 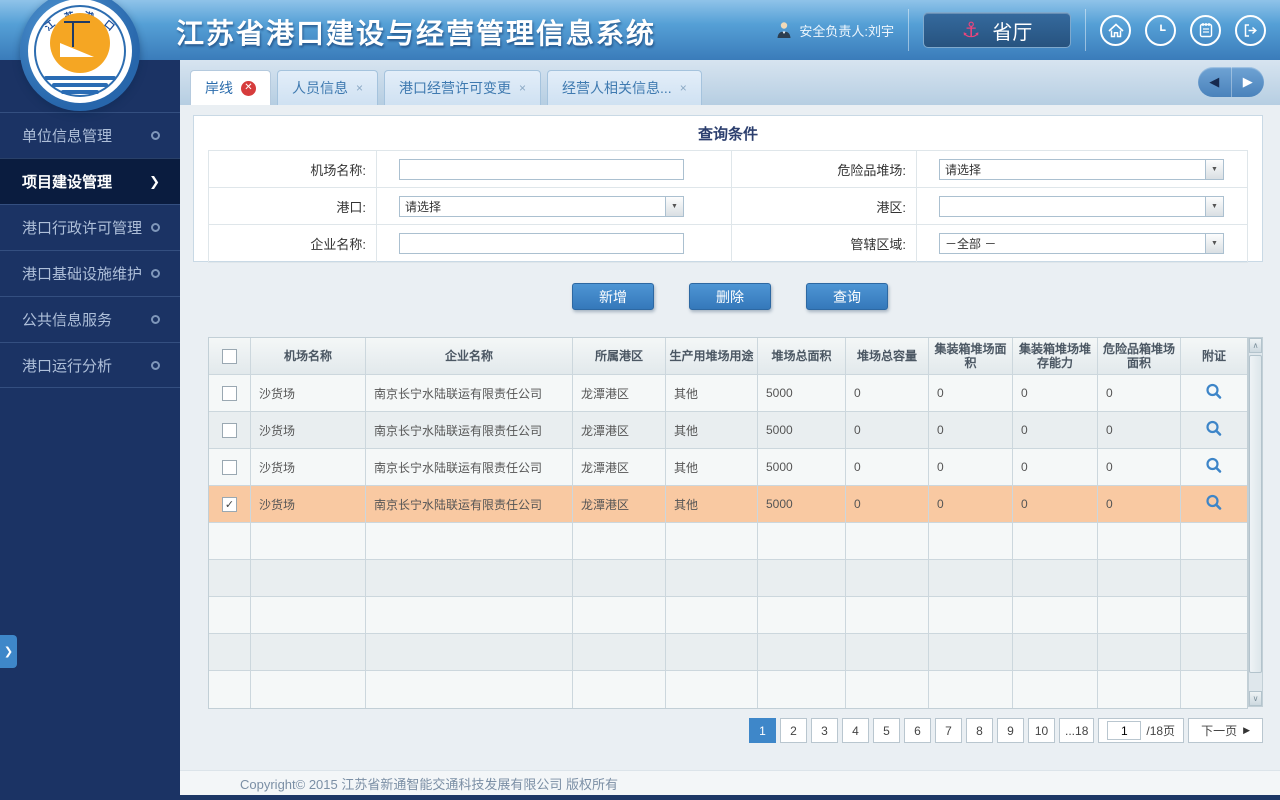 What do you see at coordinates (80, 85) in the screenshot?
I see `logo-waves` at bounding box center [80, 85].